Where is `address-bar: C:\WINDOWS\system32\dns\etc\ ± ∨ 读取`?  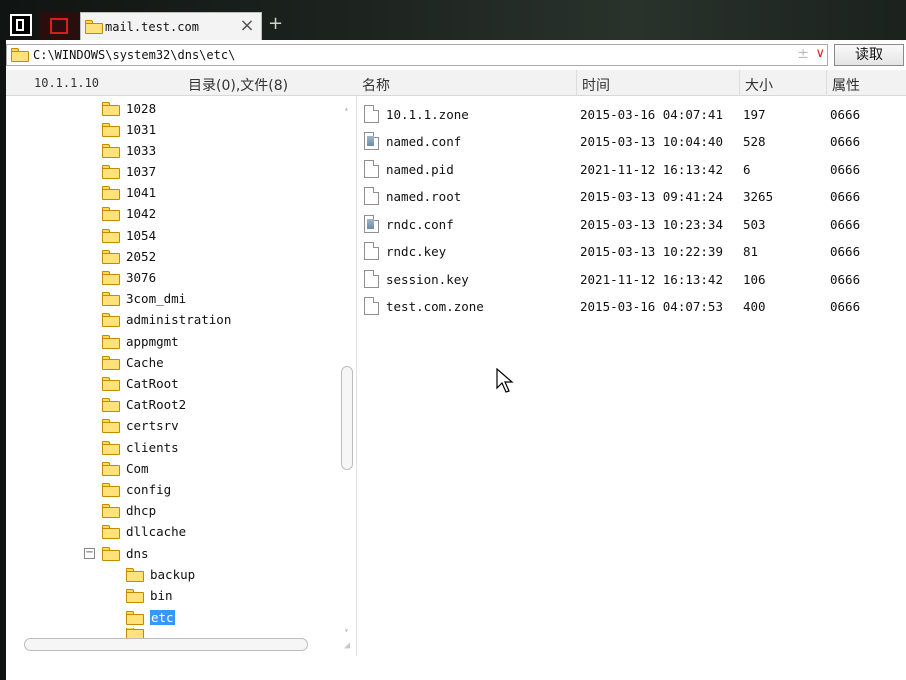 address-bar: C:\WINDOWS\system32\dns\etc\ ± ∨ 读取 is located at coordinates (456, 55).